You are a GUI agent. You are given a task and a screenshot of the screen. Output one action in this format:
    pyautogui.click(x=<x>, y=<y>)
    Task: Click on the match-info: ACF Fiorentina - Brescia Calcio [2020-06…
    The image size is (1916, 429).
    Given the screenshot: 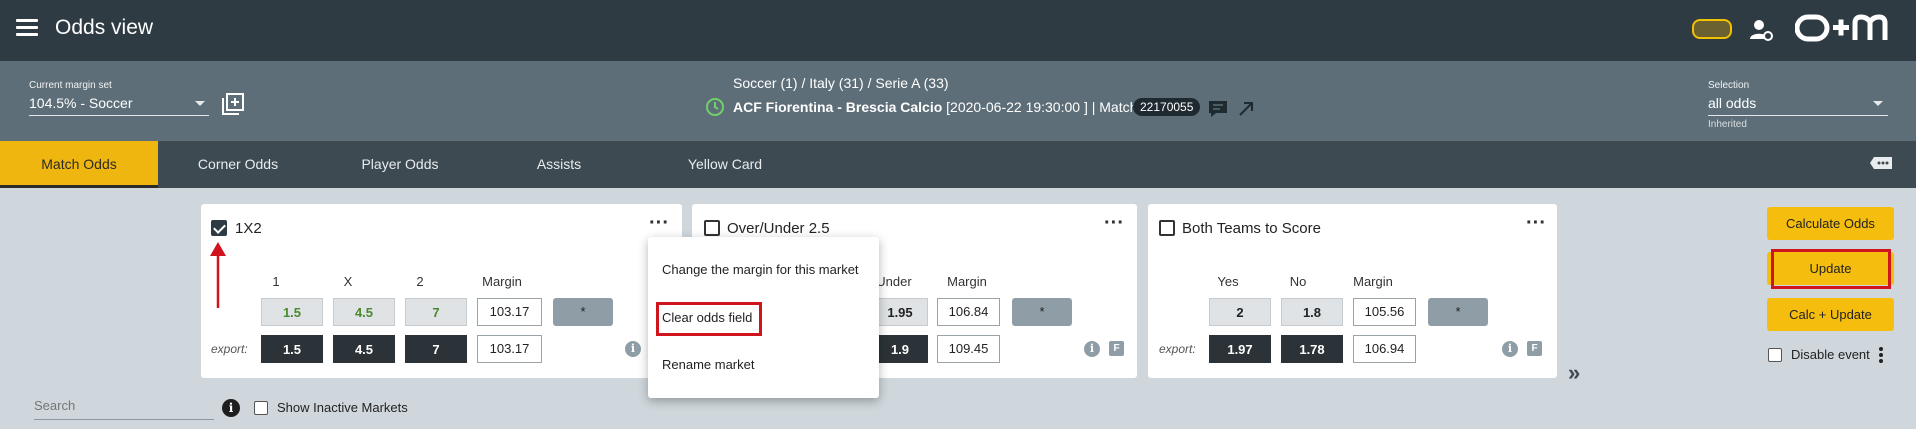 What is the action you would take?
    pyautogui.click(x=944, y=107)
    